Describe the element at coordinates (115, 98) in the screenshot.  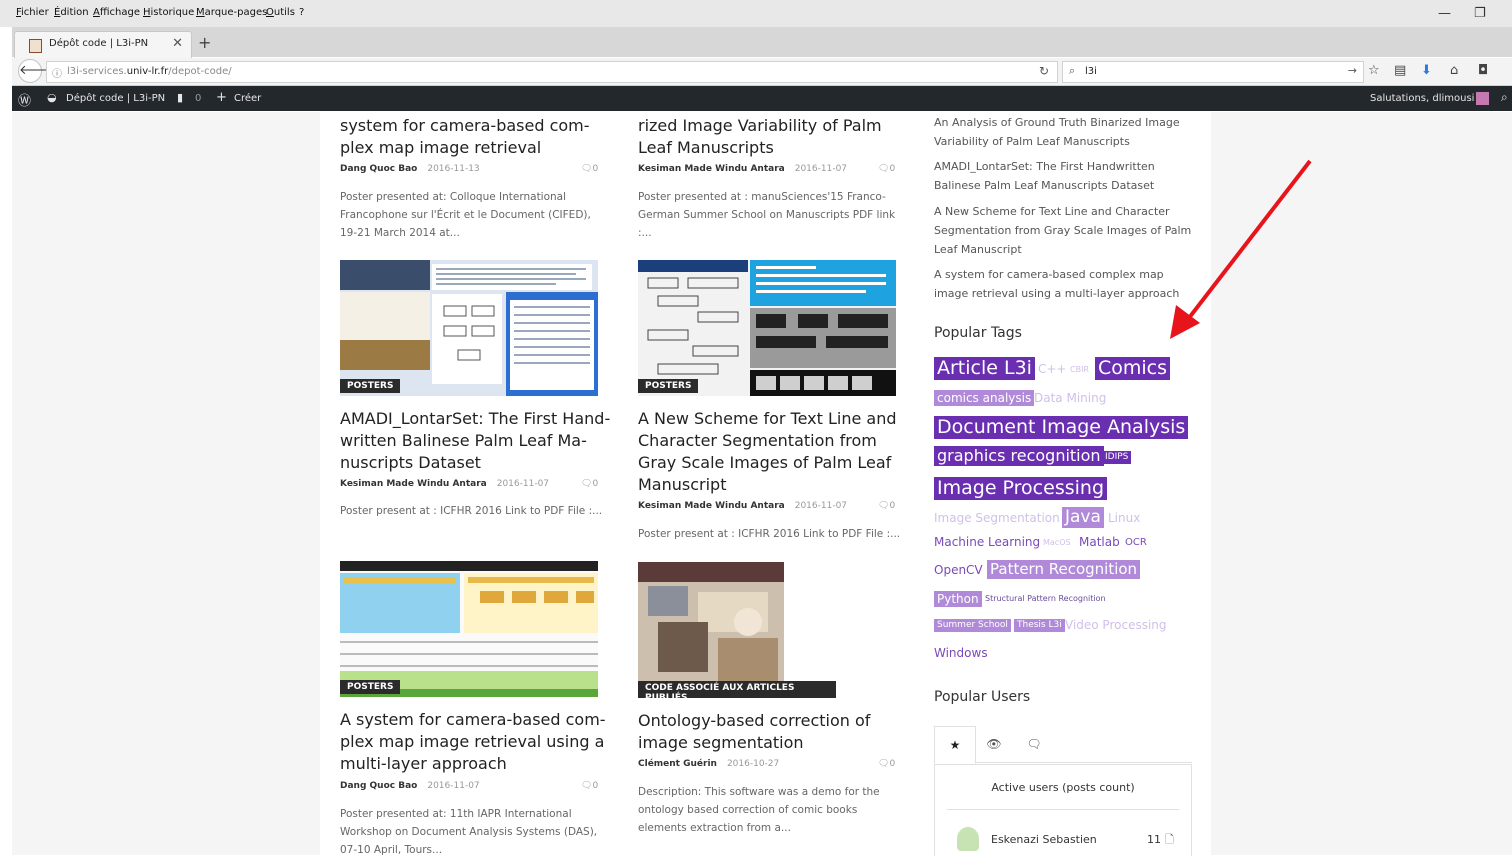
I see `site-name-link: Dépôt code | L3i-PN` at that location.